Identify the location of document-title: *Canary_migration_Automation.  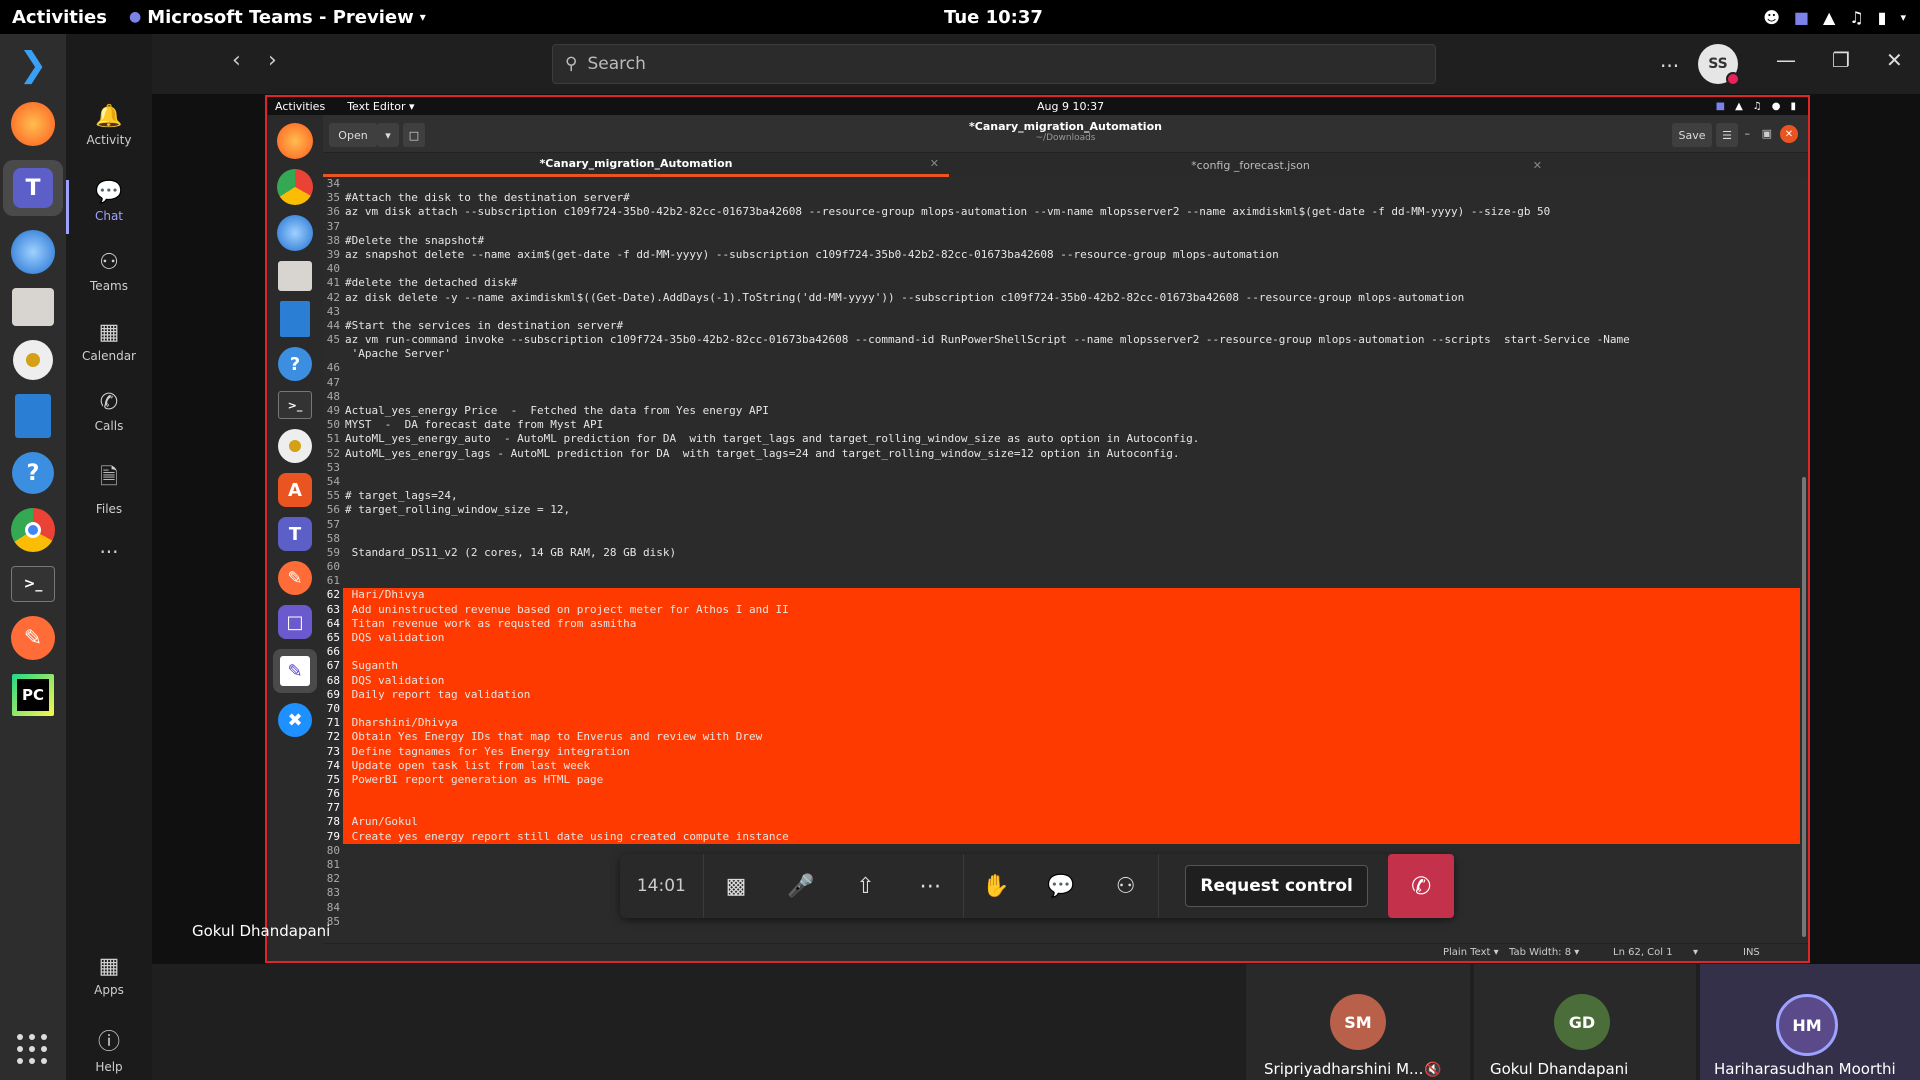
(1065, 126).